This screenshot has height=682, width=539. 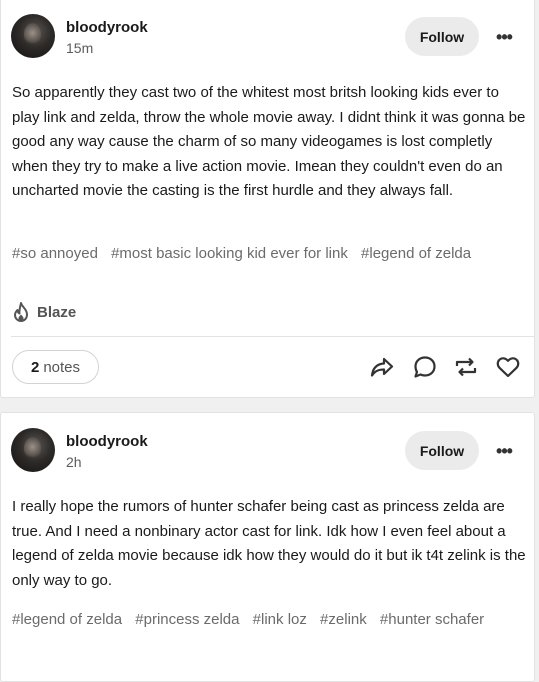 I want to click on notes-button: 2 notes, so click(x=55, y=367).